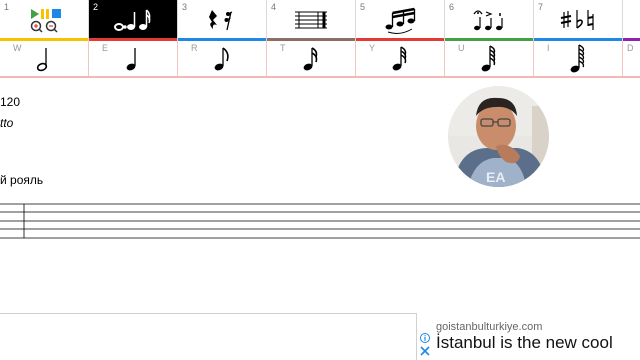 This screenshot has width=640, height=360. What do you see at coordinates (524, 343) in the screenshot?
I see `ad-headline: İstanbul is the new cool` at bounding box center [524, 343].